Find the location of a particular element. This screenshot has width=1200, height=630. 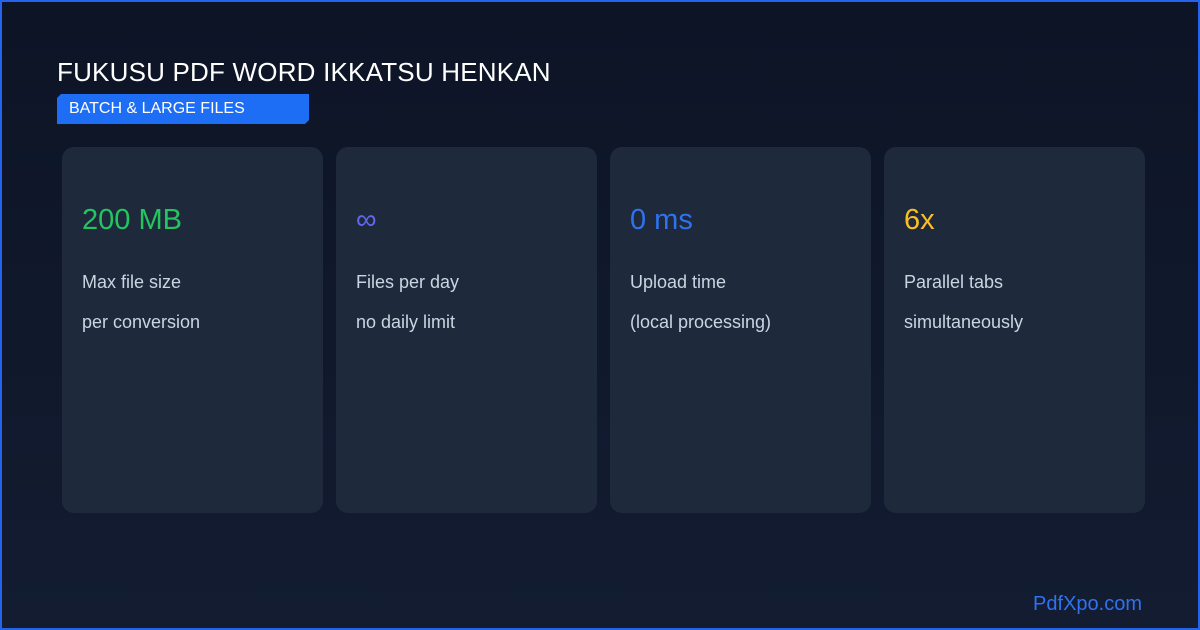

stat-sublabel: (local processing) is located at coordinates (701, 322).